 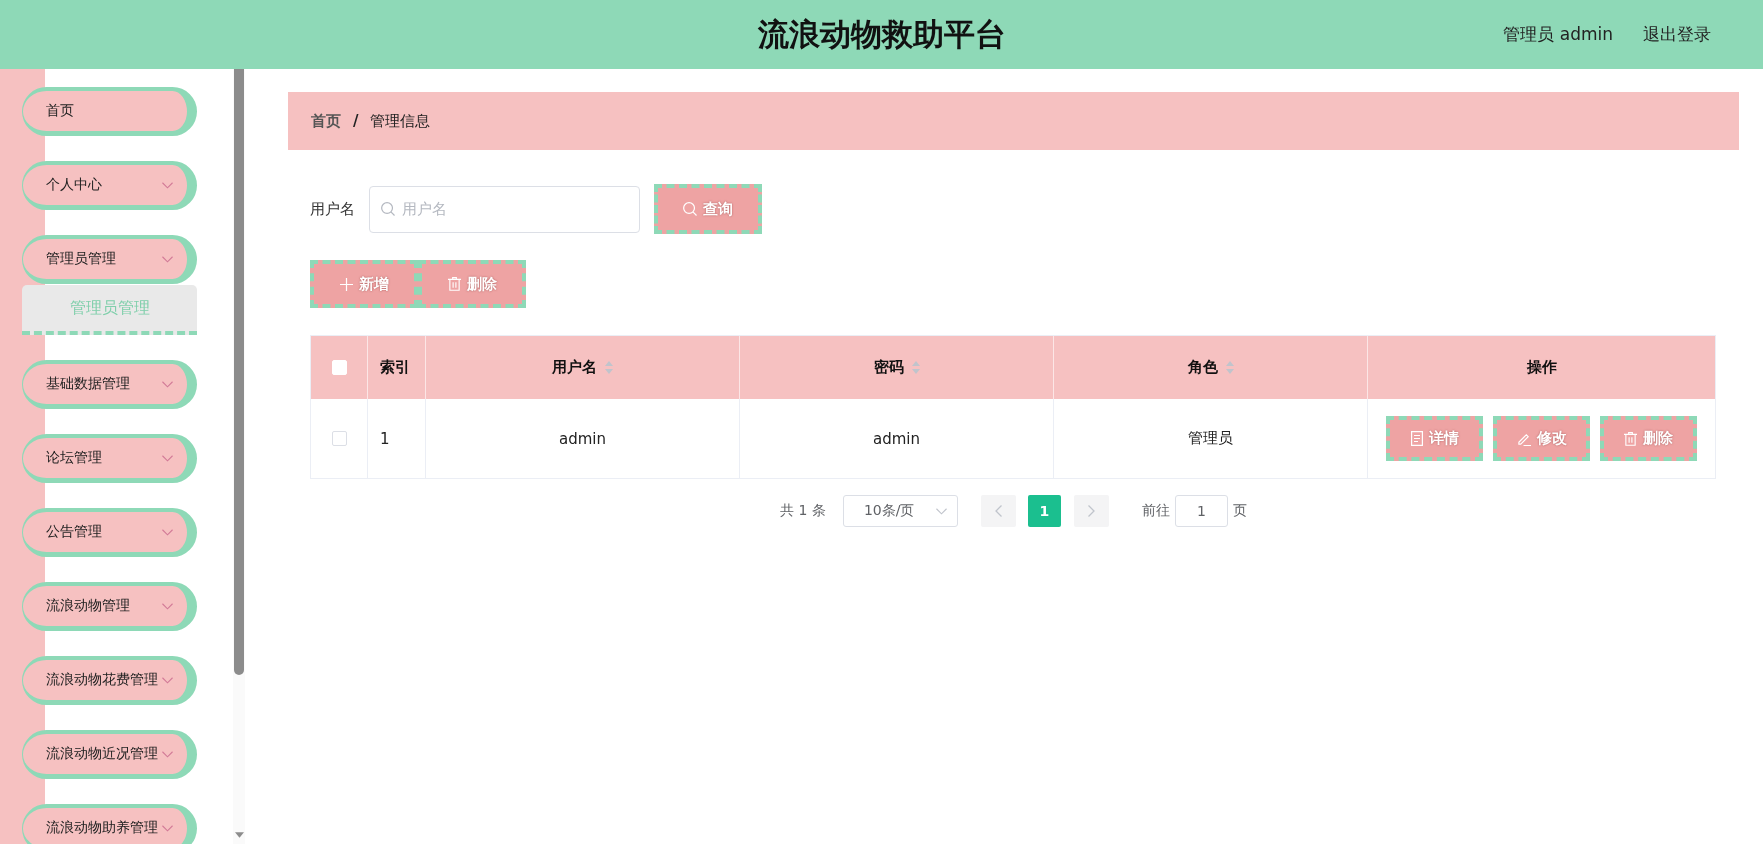 What do you see at coordinates (504, 209) in the screenshot?
I see `search-field: 用户名` at bounding box center [504, 209].